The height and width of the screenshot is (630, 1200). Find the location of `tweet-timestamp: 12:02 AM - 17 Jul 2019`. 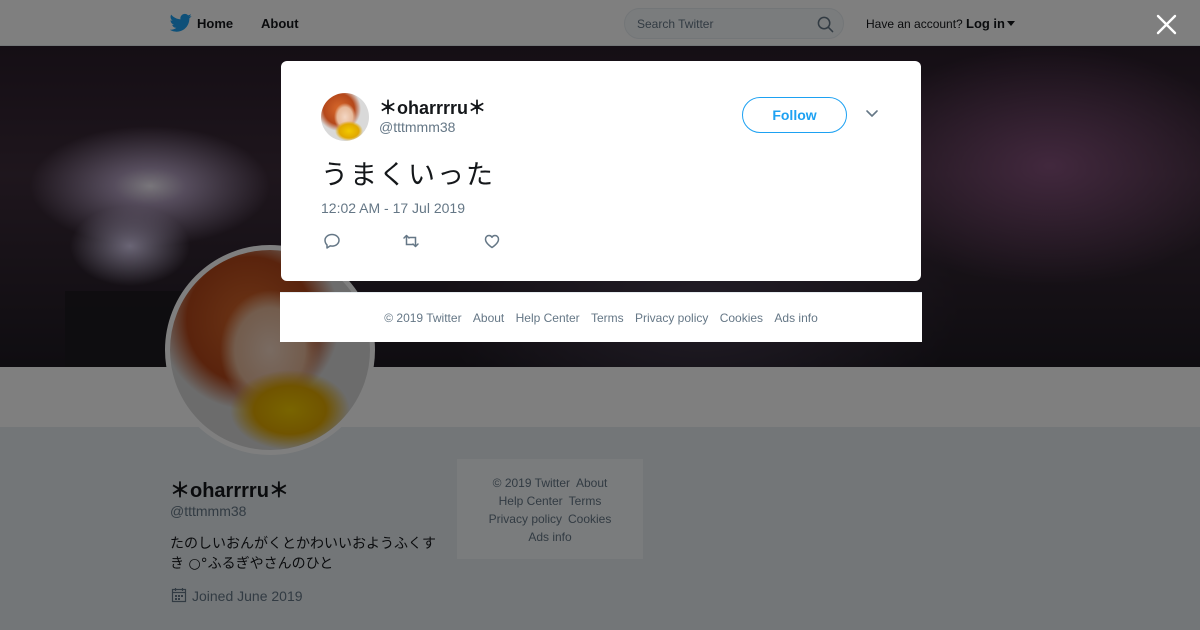

tweet-timestamp: 12:02 AM - 17 Jul 2019 is located at coordinates (393, 208).